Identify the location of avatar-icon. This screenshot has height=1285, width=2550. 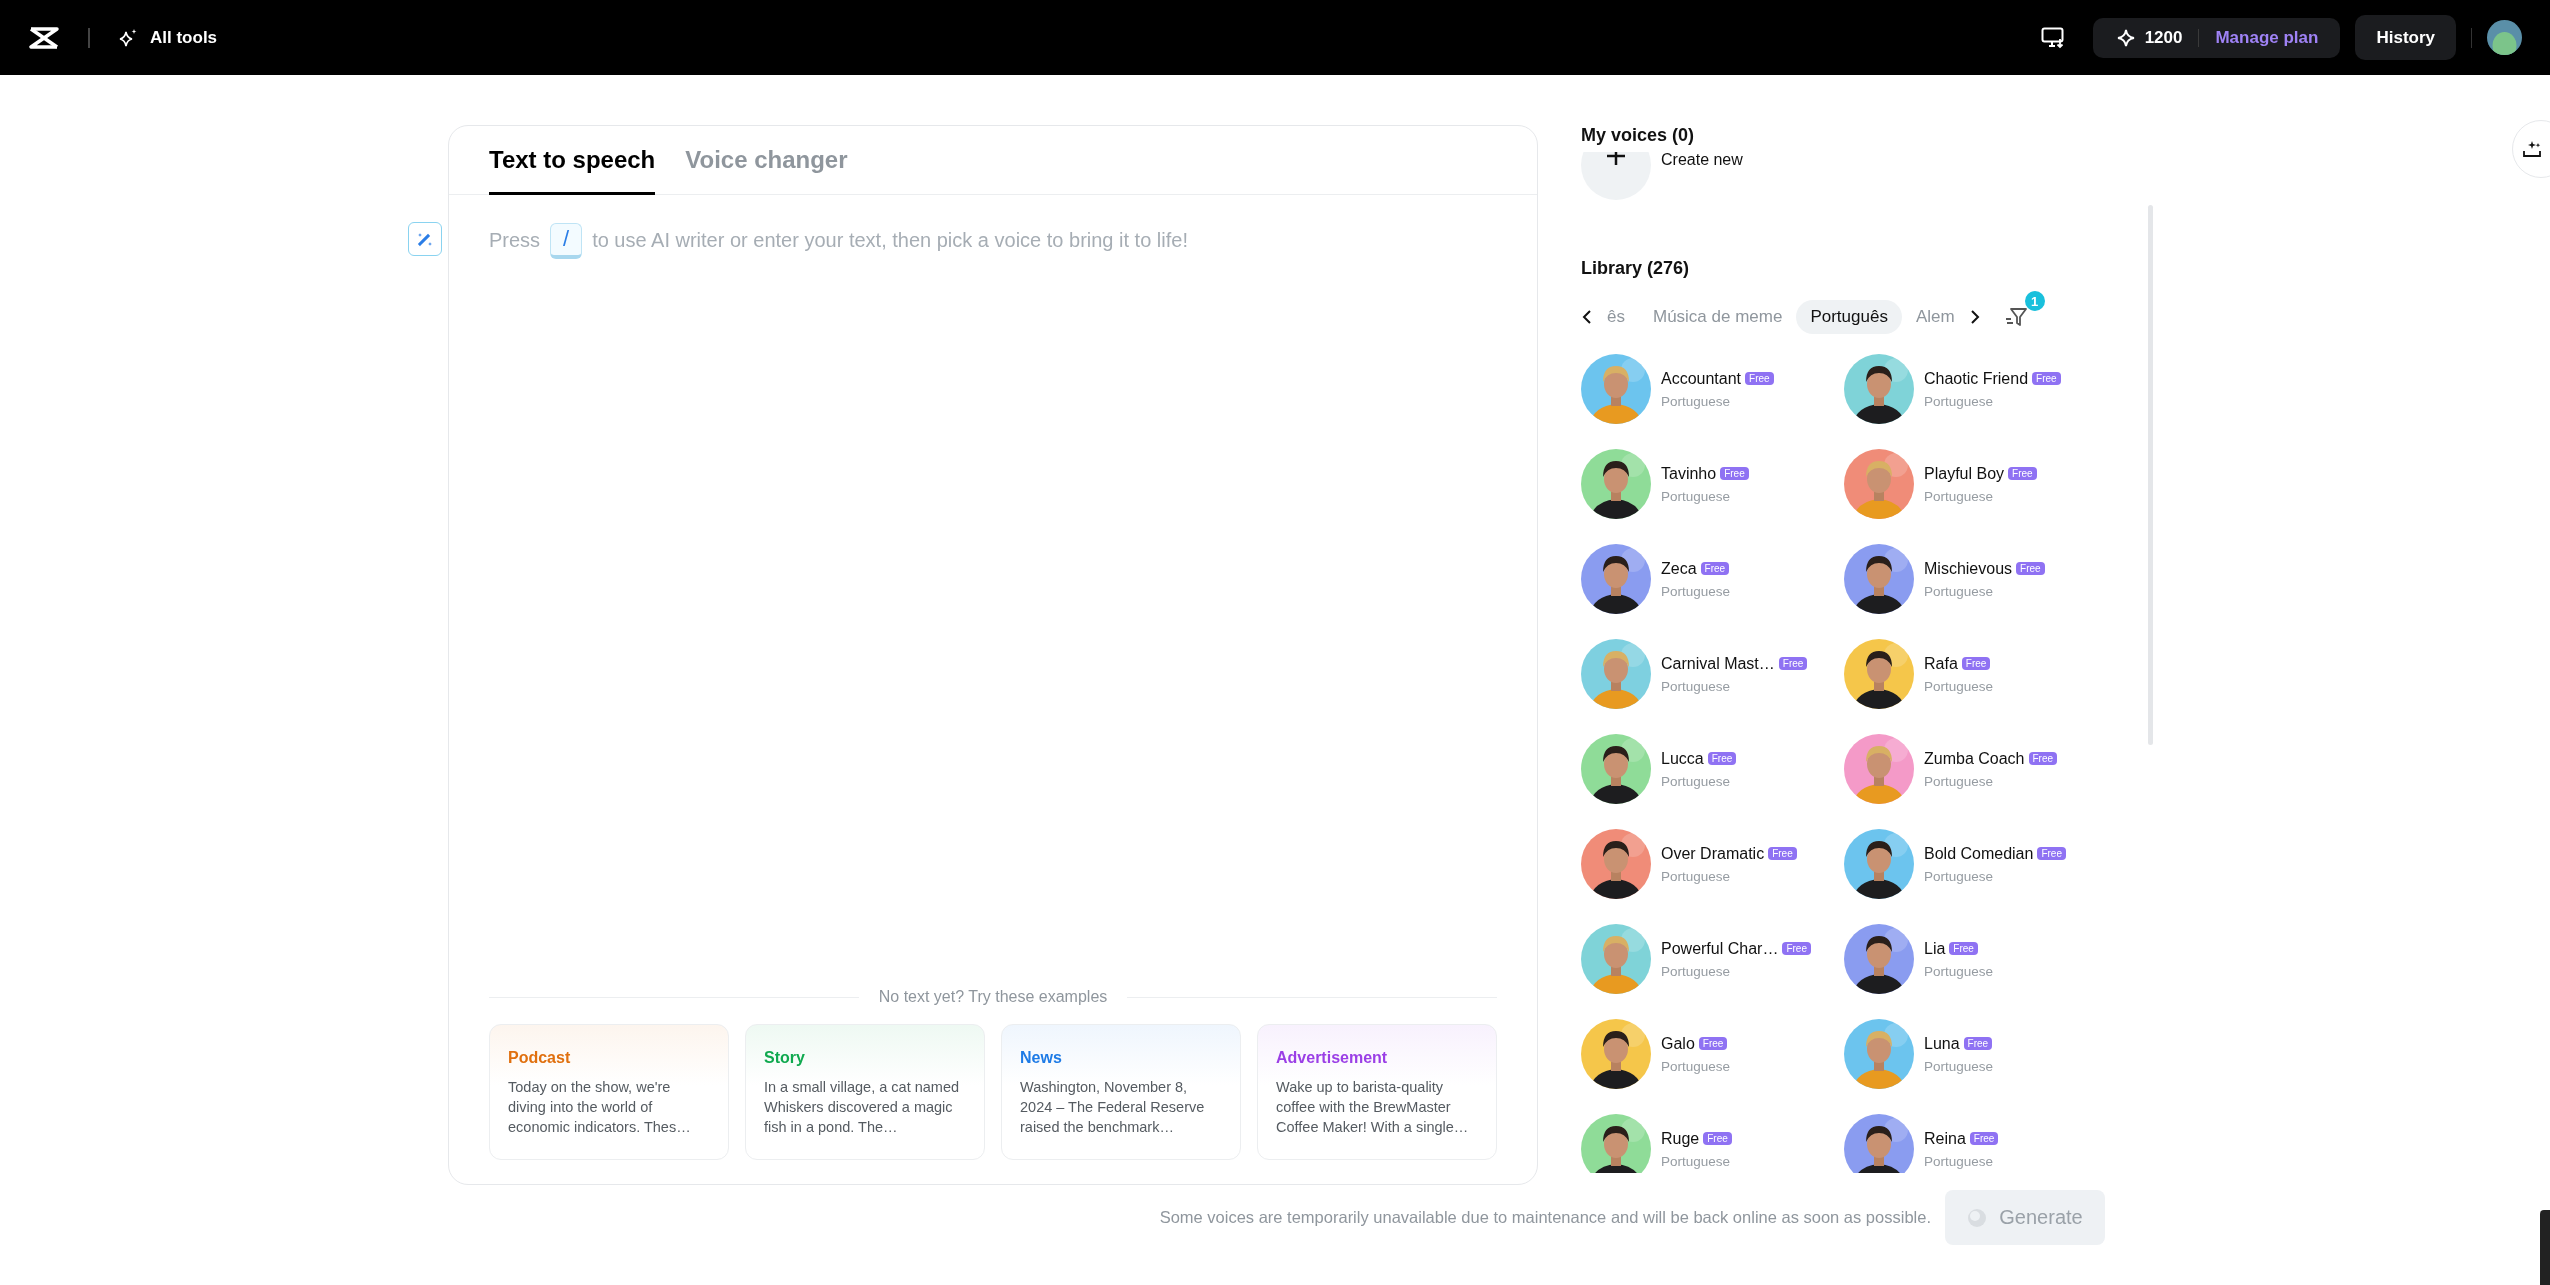
(2504, 37).